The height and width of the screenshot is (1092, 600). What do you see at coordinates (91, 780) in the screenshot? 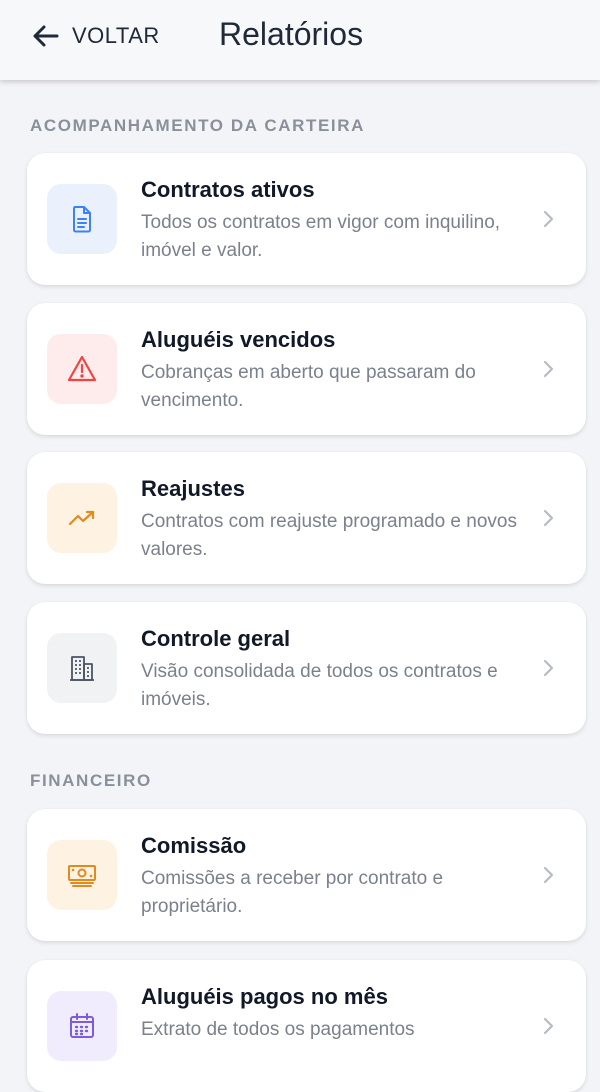
I see `section-title-financeiro: FINANCEIRO` at bounding box center [91, 780].